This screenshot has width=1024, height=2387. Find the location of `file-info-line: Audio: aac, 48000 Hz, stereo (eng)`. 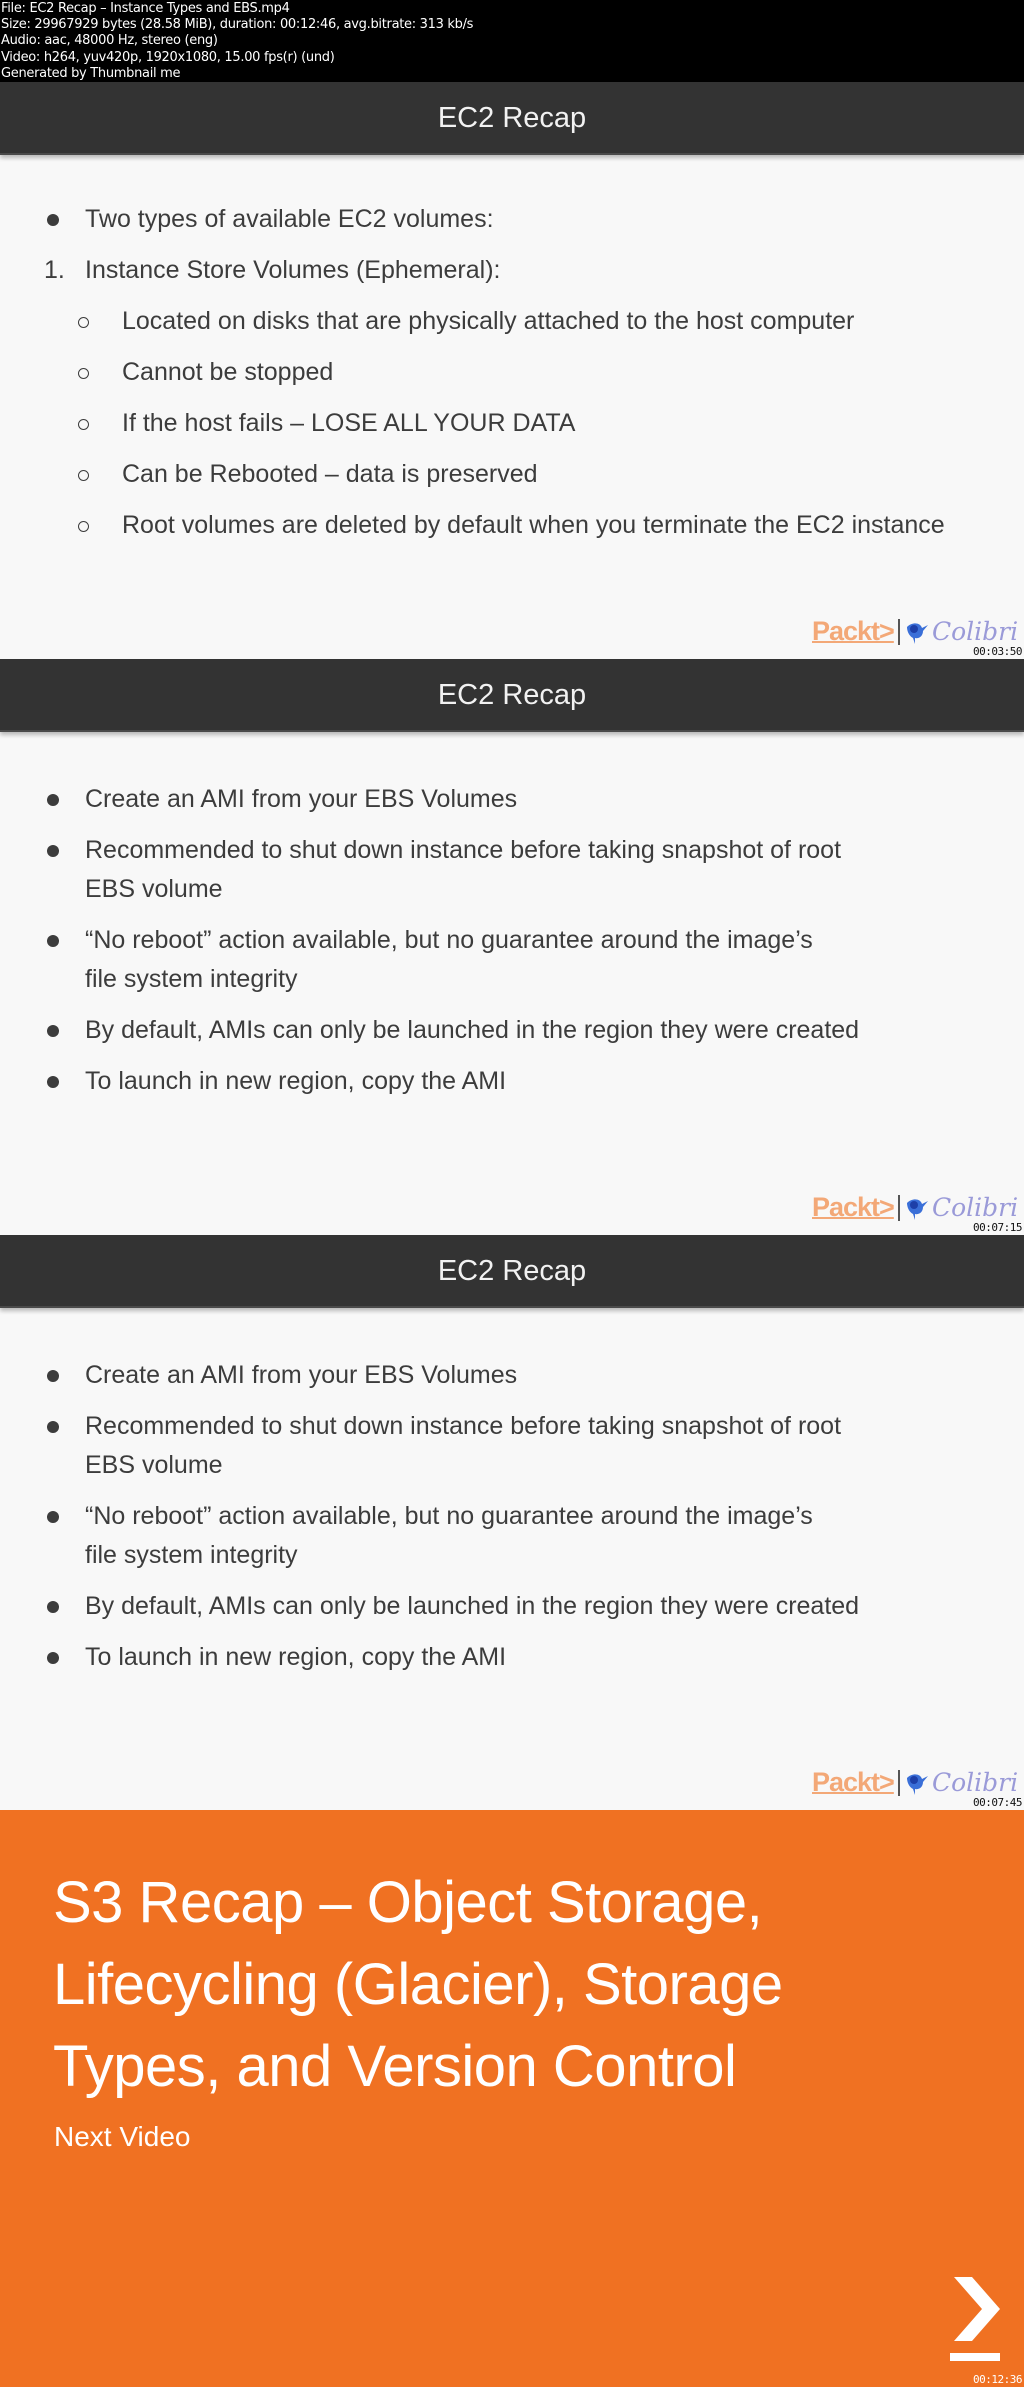

file-info-line: Audio: aac, 48000 Hz, stereo (eng) is located at coordinates (109, 41).